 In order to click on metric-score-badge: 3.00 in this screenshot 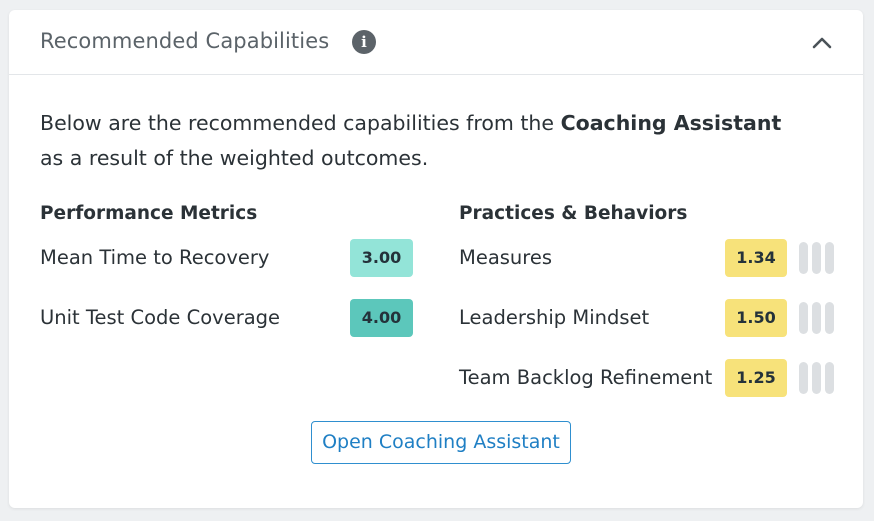, I will do `click(381, 258)`.